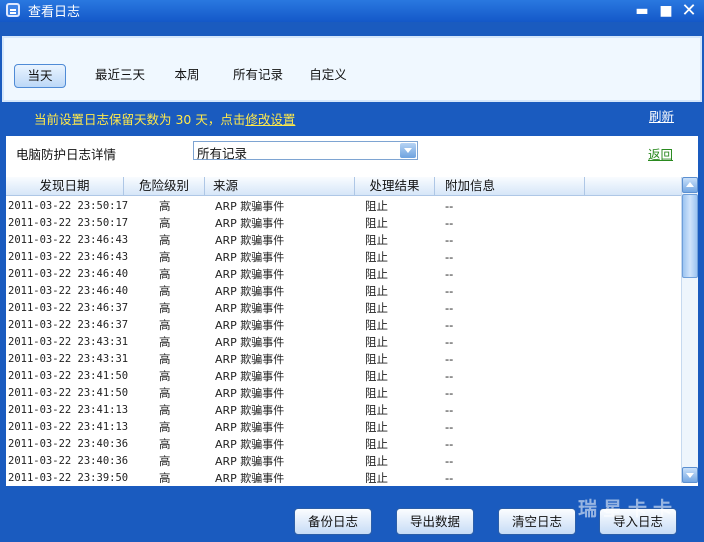  What do you see at coordinates (120, 76) in the screenshot?
I see `tab-recent-three-days: 最近三天` at bounding box center [120, 76].